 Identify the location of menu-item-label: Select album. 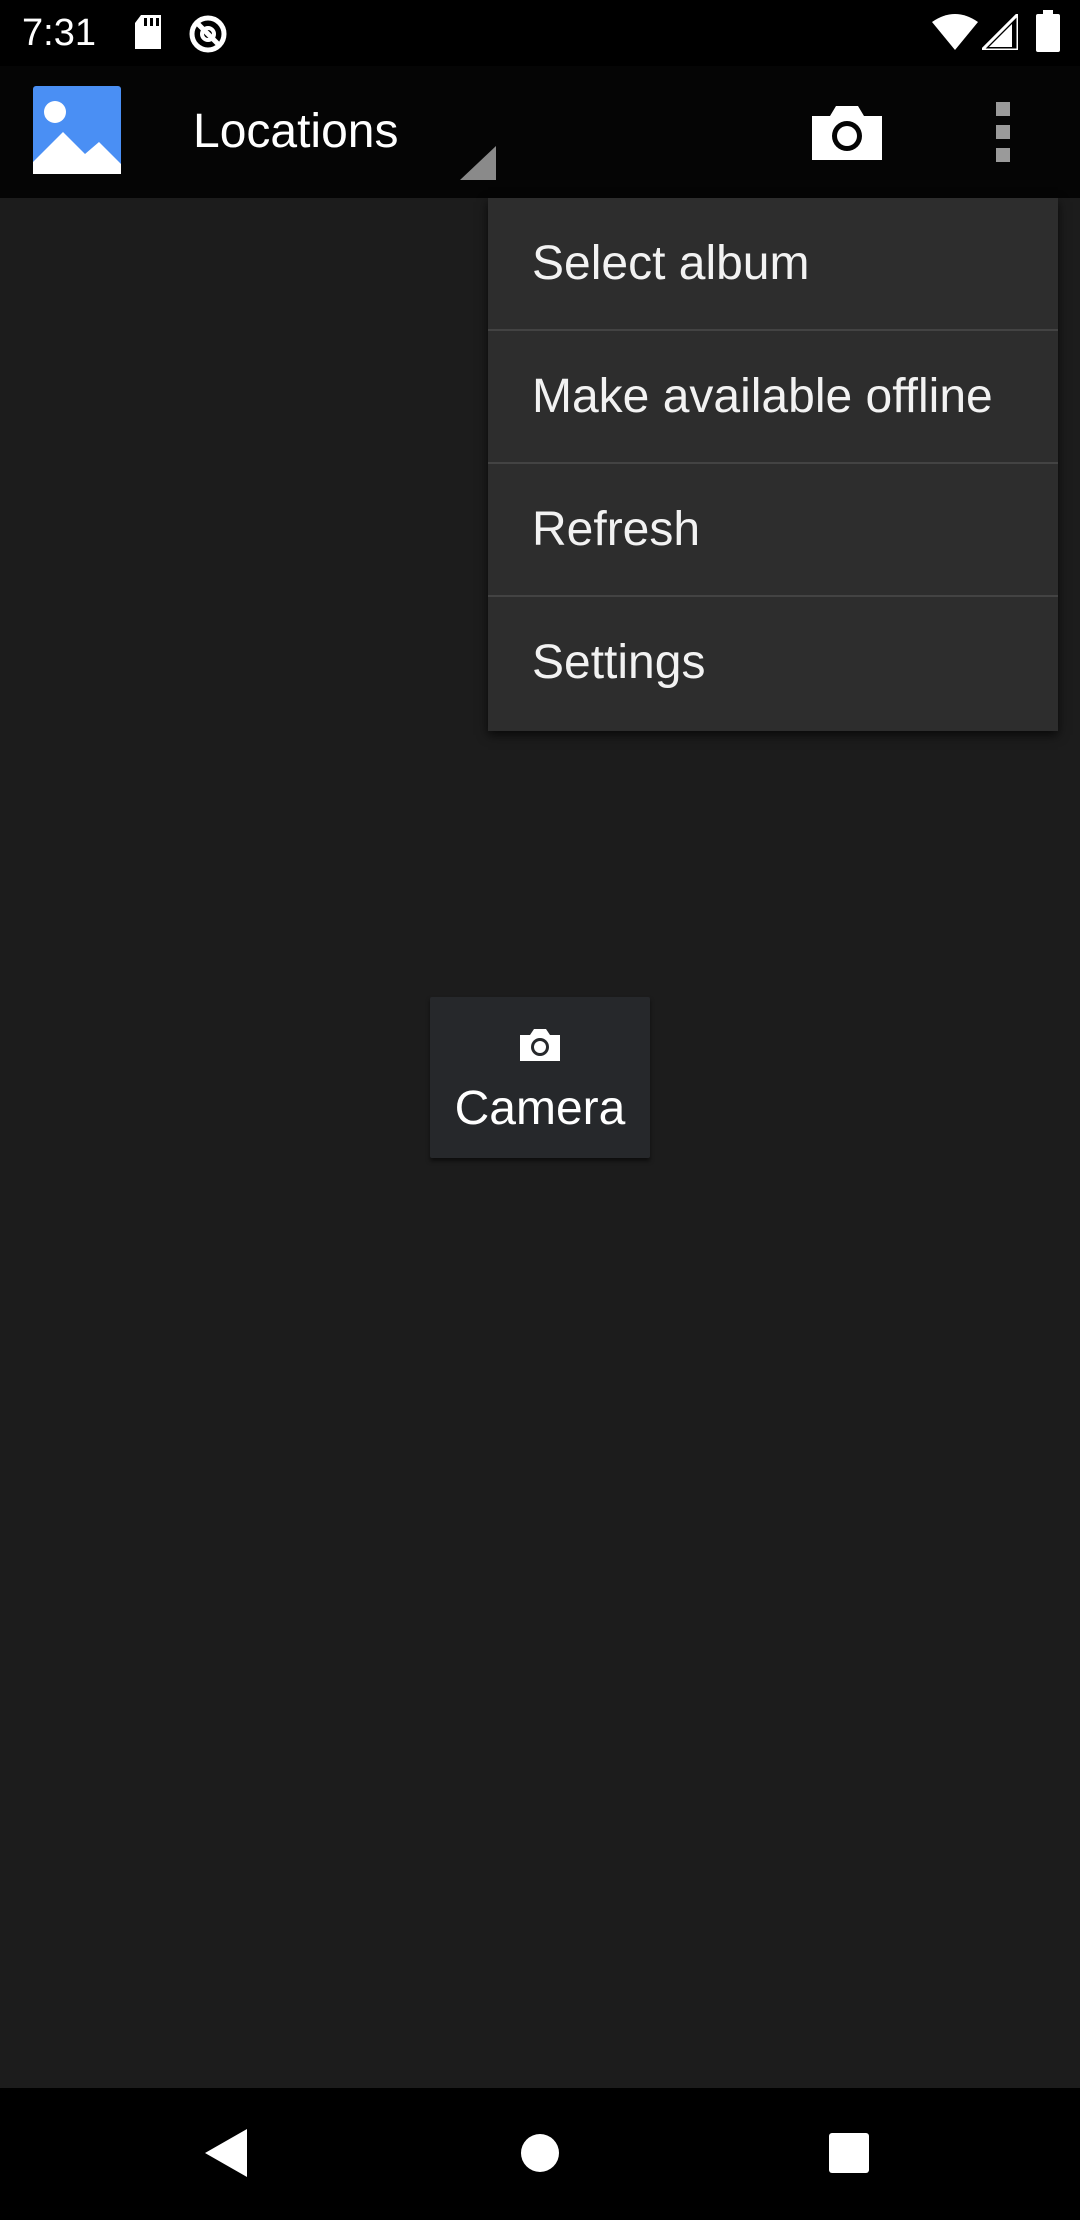
(671, 263).